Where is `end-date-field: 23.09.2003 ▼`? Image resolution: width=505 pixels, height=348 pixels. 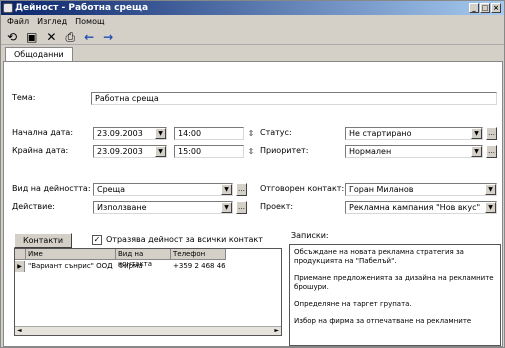 end-date-field: 23.09.2003 ▼ is located at coordinates (130, 151).